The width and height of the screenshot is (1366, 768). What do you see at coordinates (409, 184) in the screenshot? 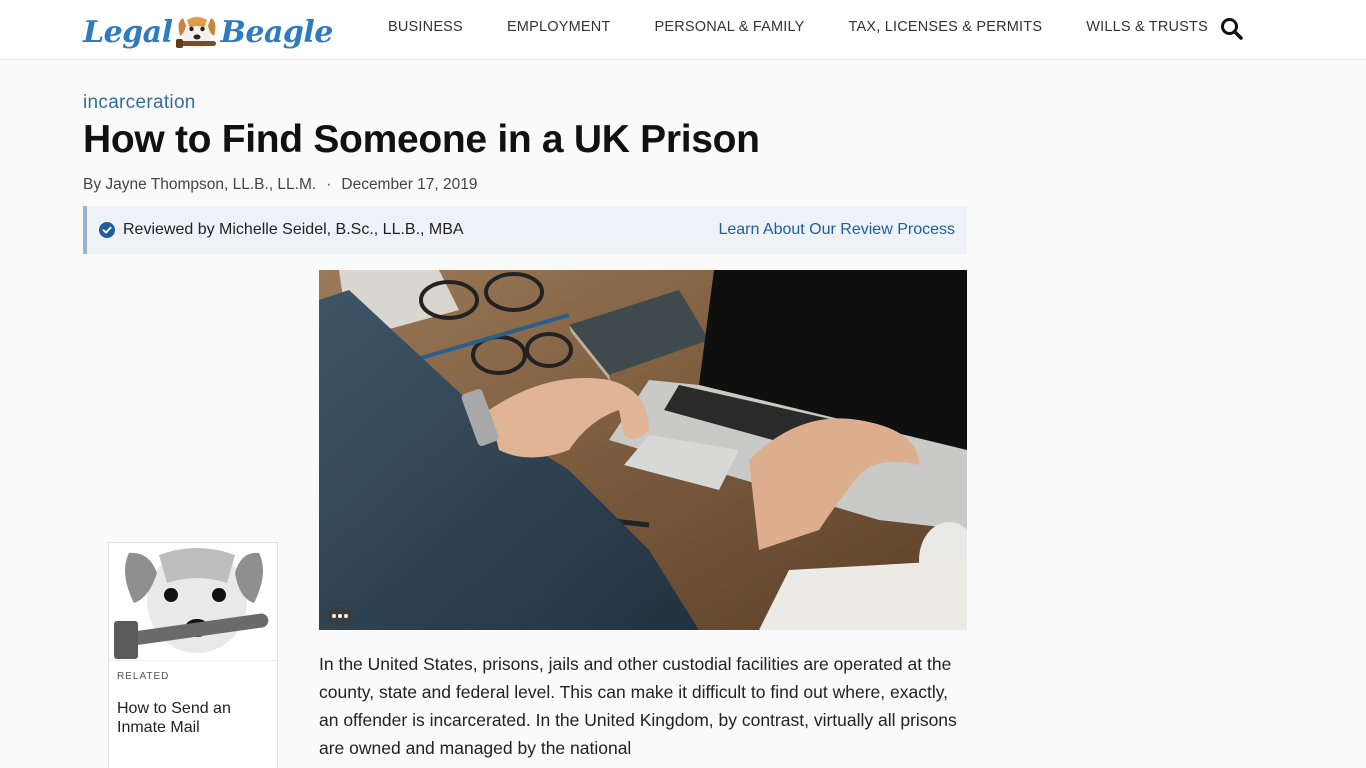
I see `publish-date: December 17, 2019` at bounding box center [409, 184].